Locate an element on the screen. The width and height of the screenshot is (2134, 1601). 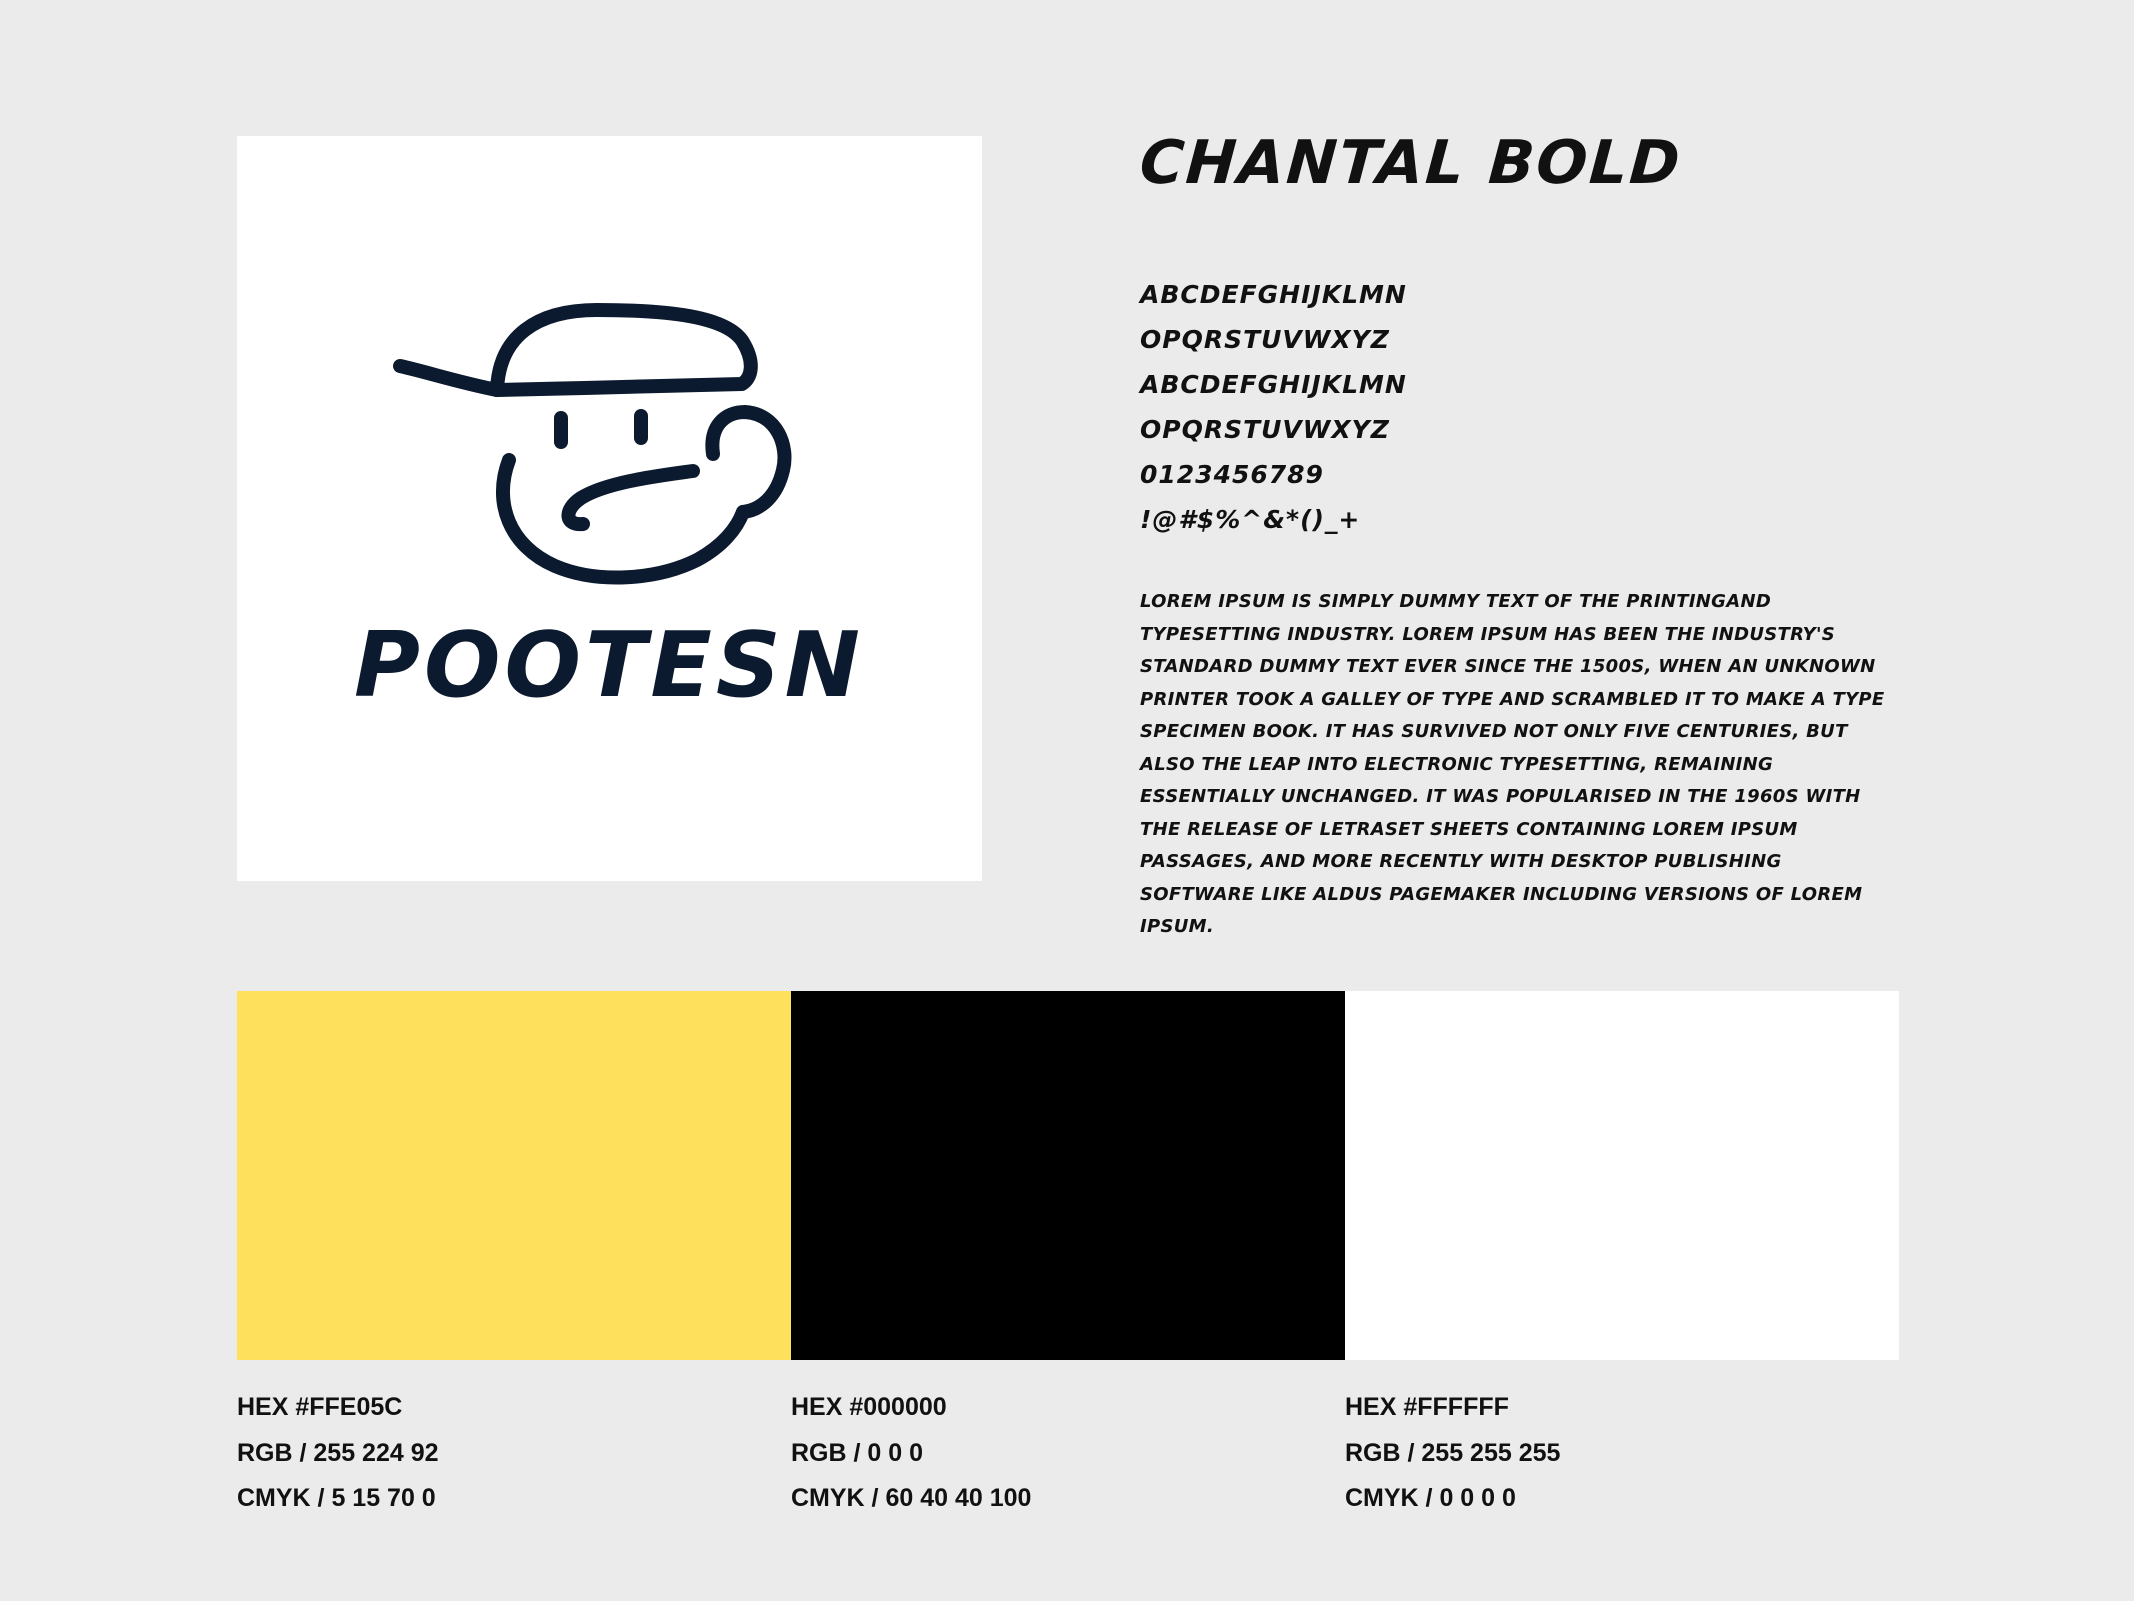
glyph-line-digits: 0123456789 is located at coordinates (1232, 474).